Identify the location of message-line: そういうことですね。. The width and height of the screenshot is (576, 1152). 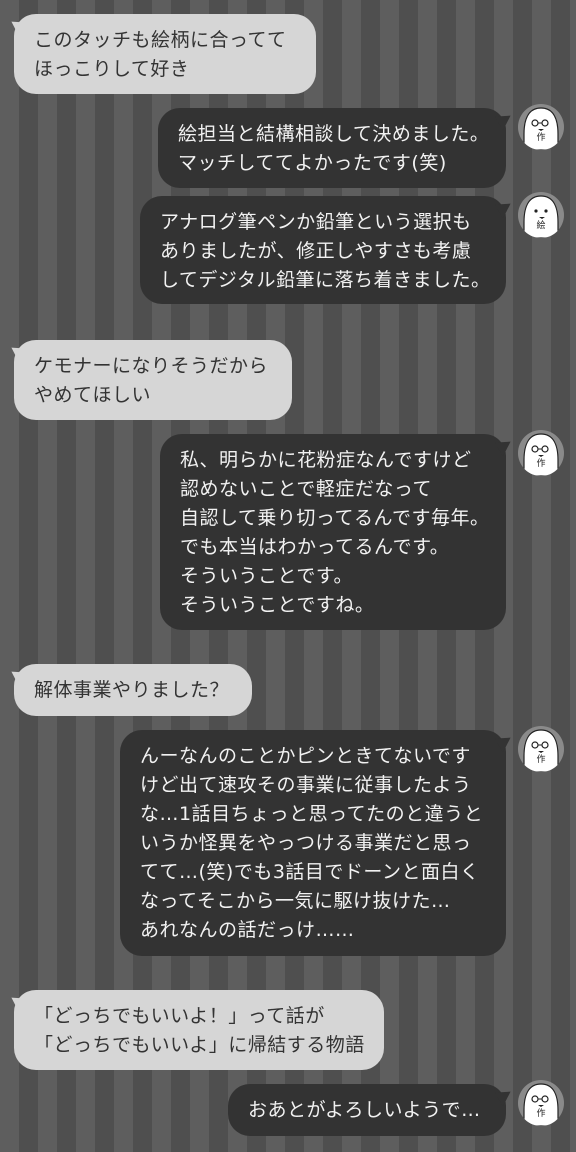
(277, 605).